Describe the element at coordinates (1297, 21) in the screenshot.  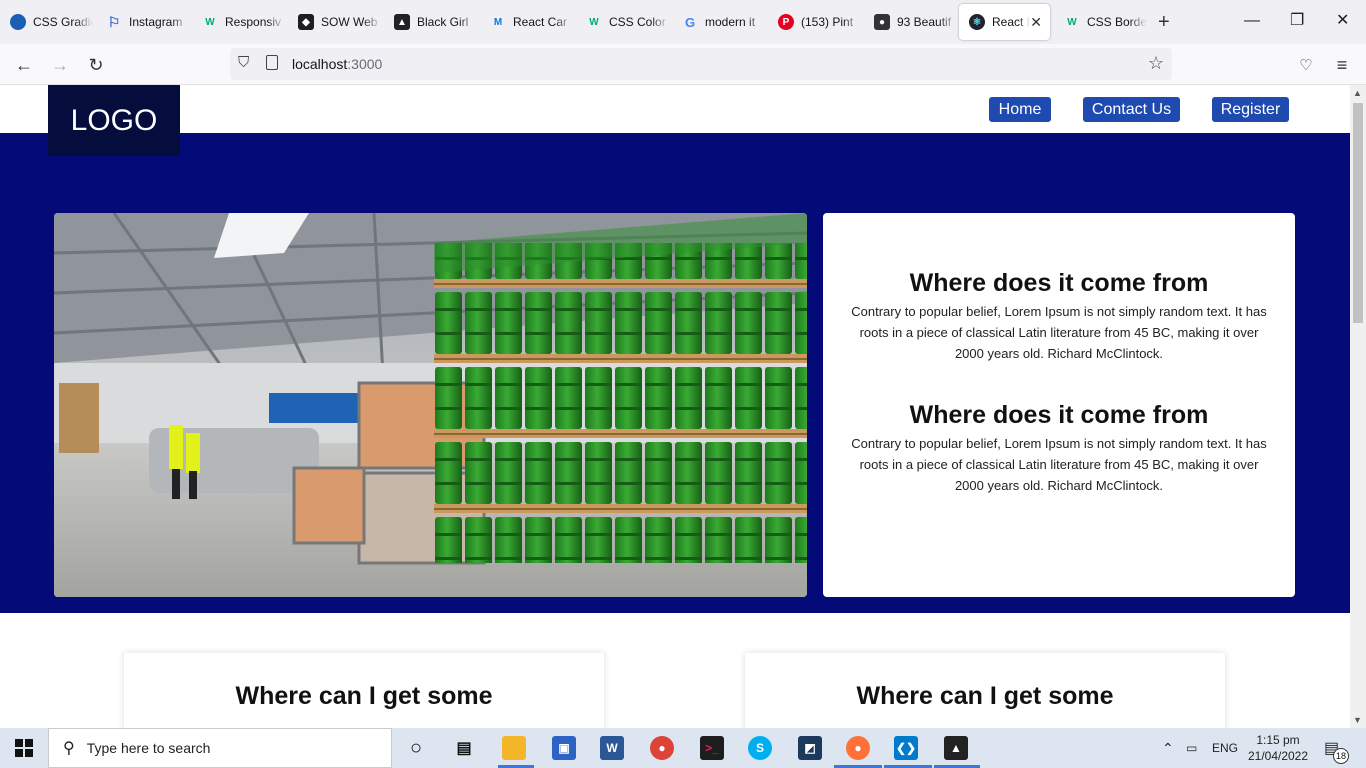
I see `restore-icon: ❐` at that location.